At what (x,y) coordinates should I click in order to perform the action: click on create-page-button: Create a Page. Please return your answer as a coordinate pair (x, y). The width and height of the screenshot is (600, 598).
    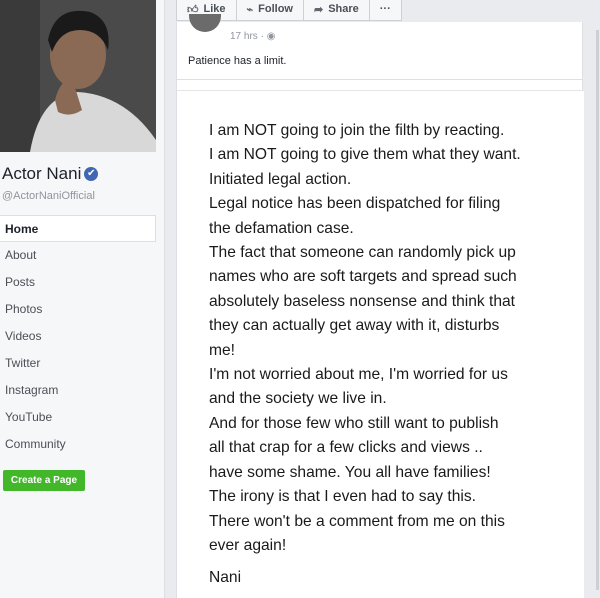
    Looking at the image, I should click on (44, 480).